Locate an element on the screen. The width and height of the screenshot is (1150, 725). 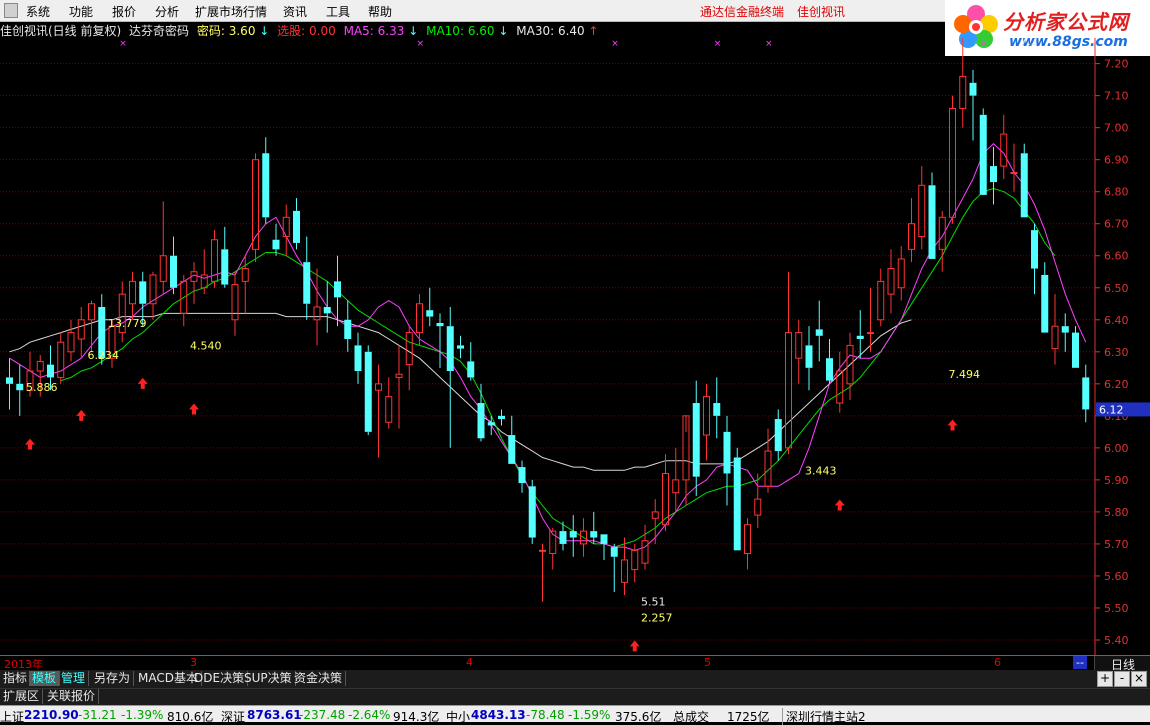
y-tick-label: 6.00 is located at coordinates (1116, 448).